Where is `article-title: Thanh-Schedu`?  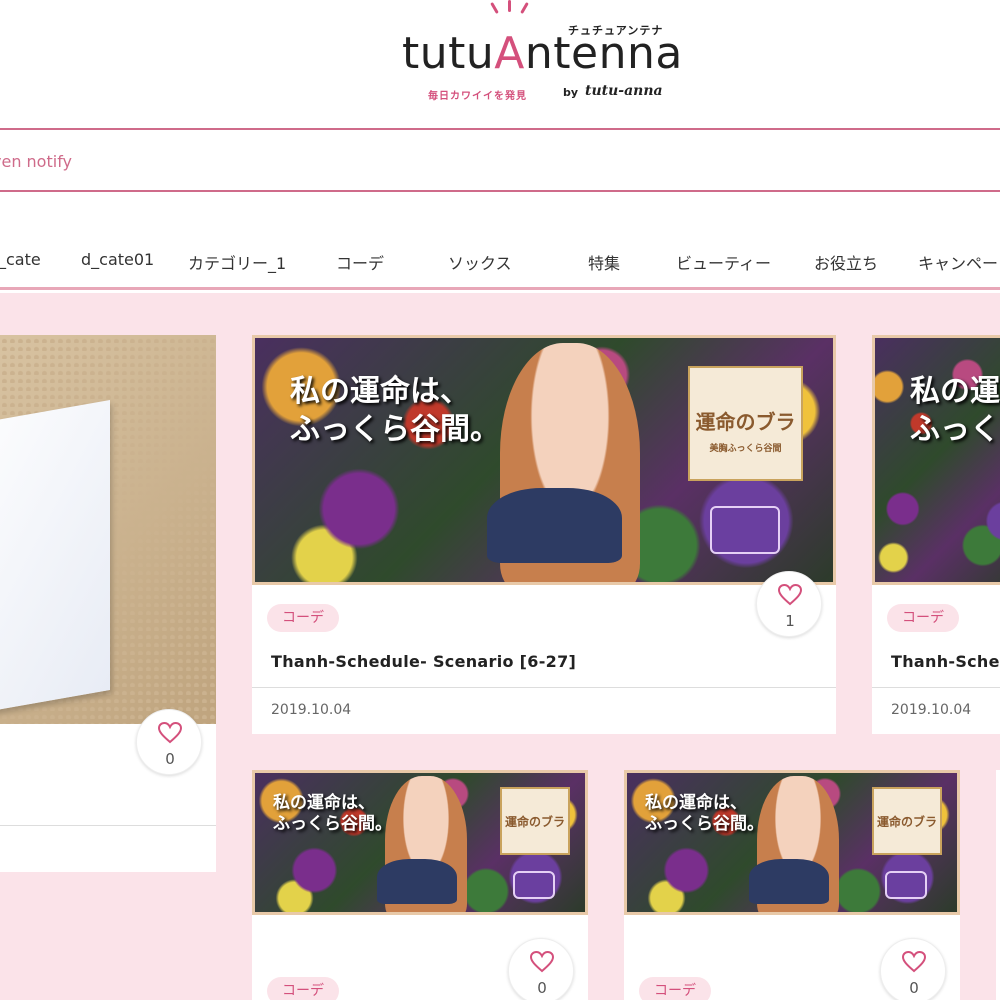
article-title: Thanh-Schedu is located at coordinates (945, 661).